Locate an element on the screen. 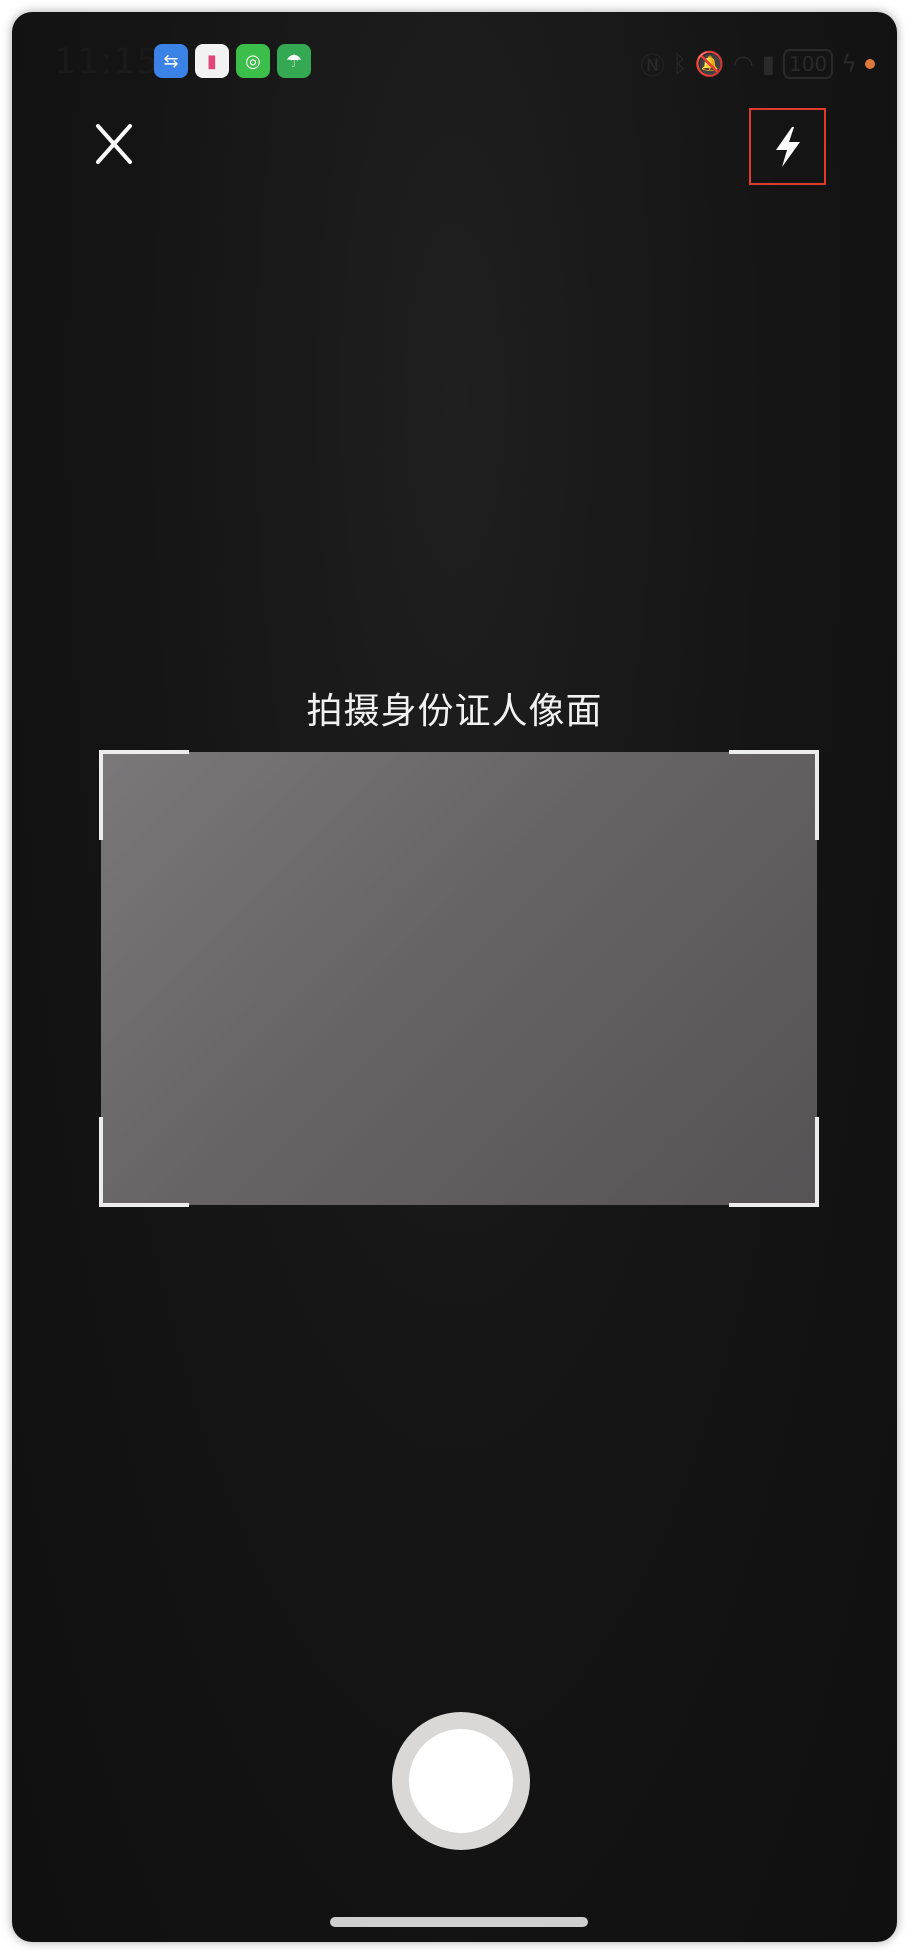 The height and width of the screenshot is (1954, 910). viewfinder-corner-top-left is located at coordinates (144, 795).